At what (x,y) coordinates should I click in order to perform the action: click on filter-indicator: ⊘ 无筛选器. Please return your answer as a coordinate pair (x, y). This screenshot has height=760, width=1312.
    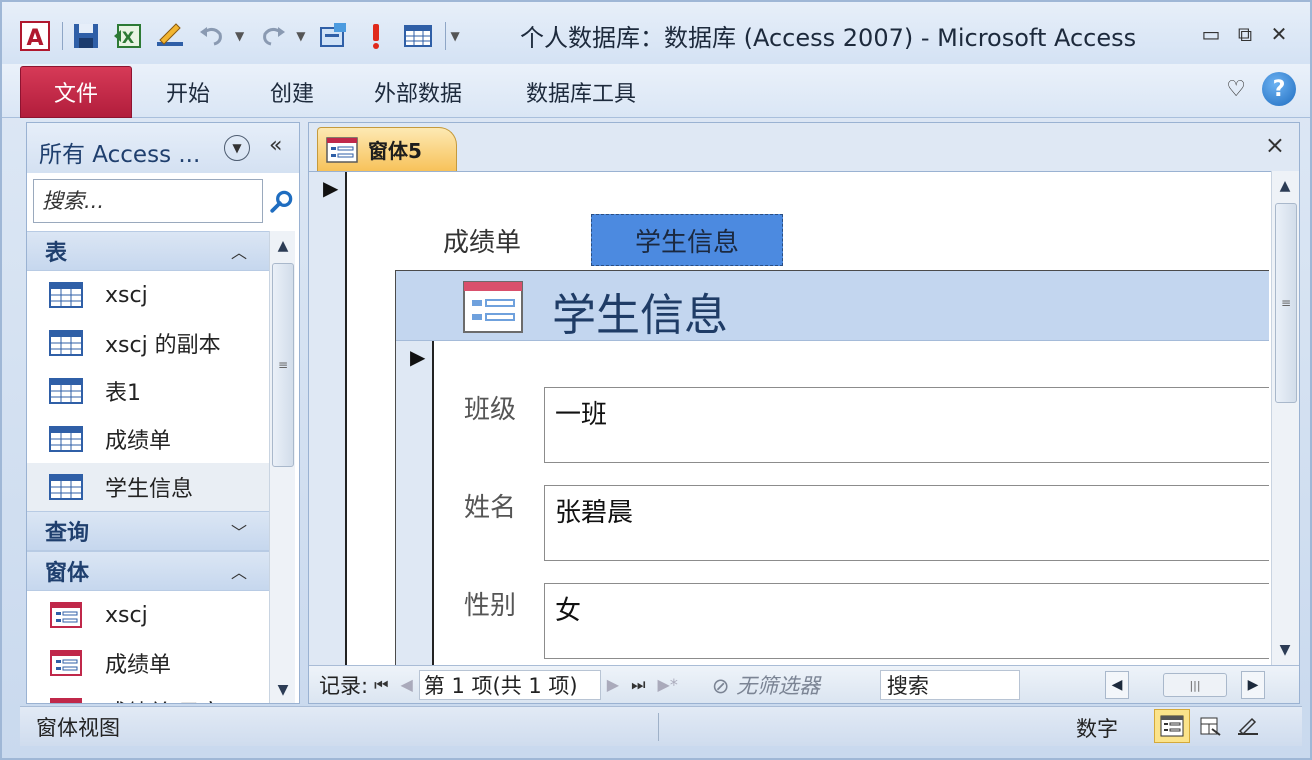
    Looking at the image, I should click on (792, 685).